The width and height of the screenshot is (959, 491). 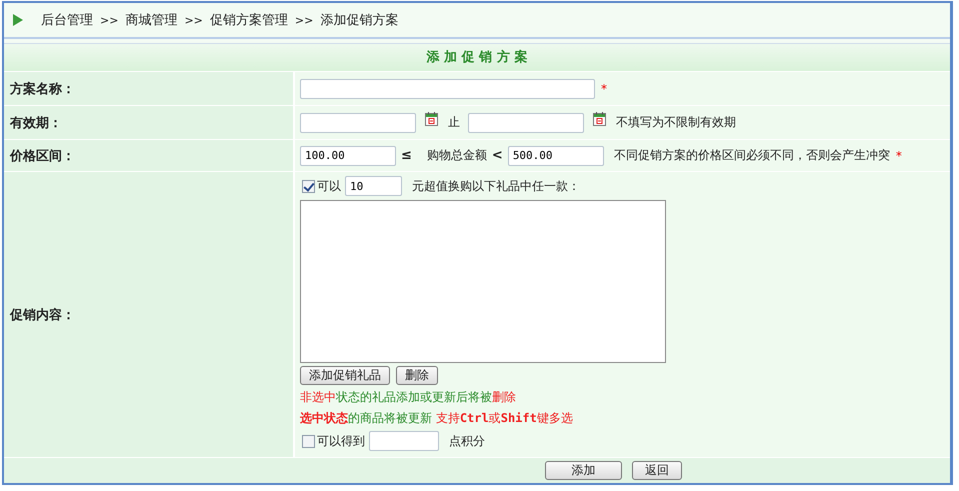 I want to click on form-button: 删除, so click(x=417, y=375).